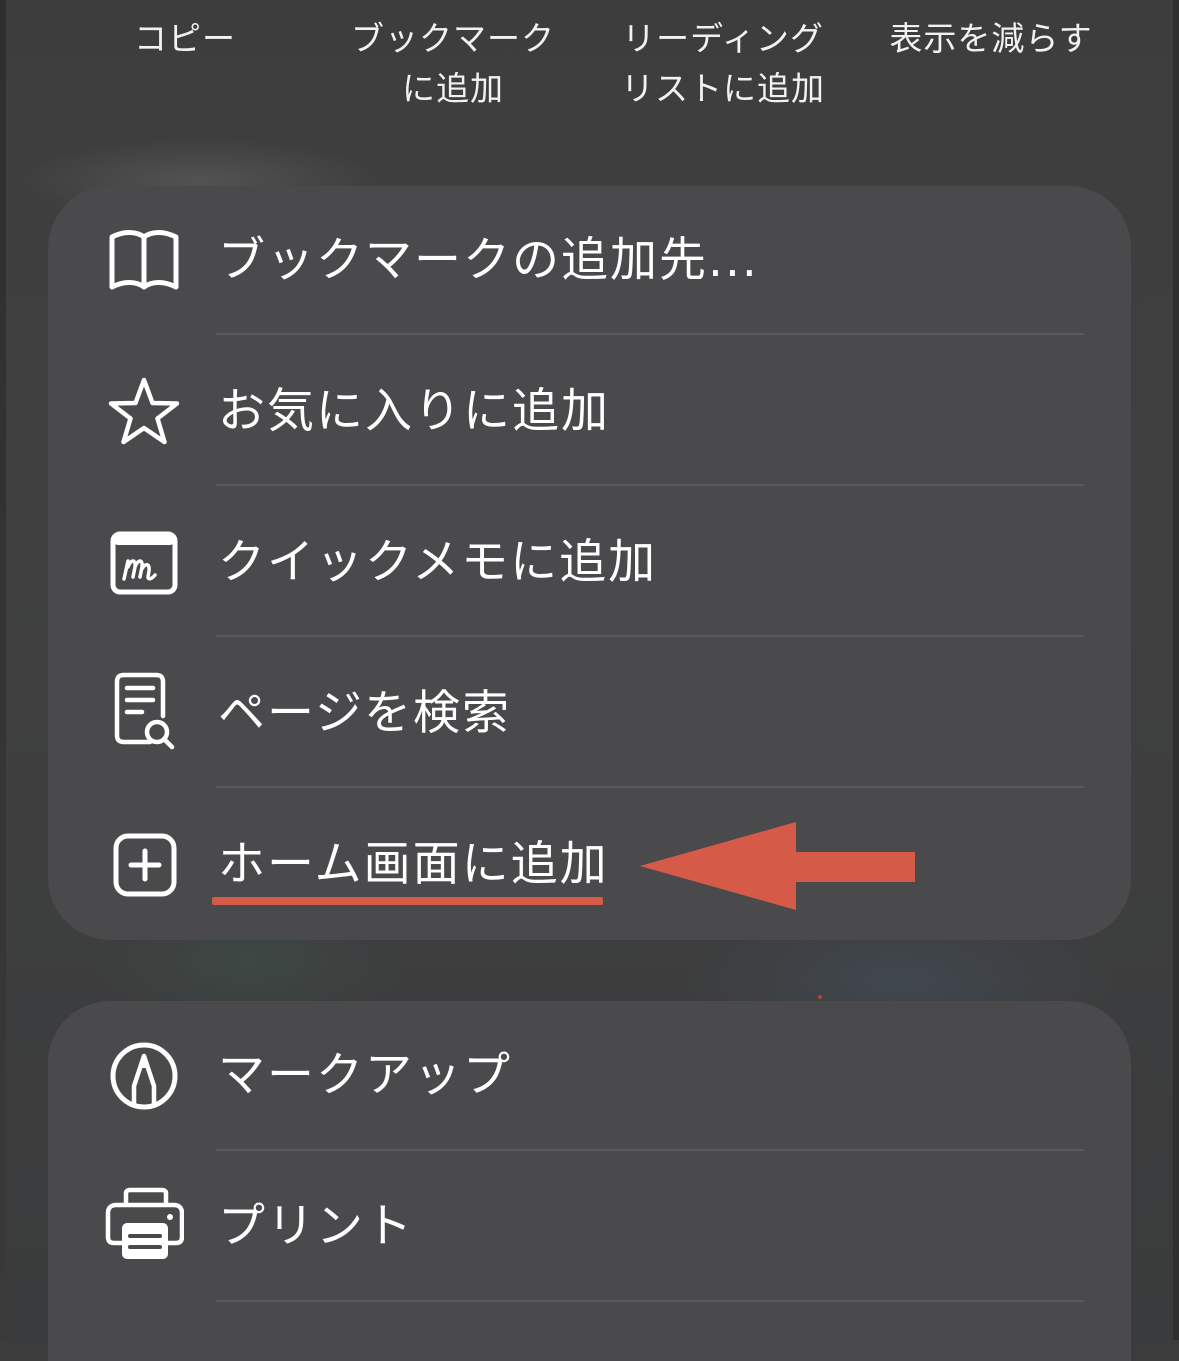 This screenshot has width=1179, height=1361. What do you see at coordinates (589, 1227) in the screenshot?
I see `menu-item-print: プリント` at bounding box center [589, 1227].